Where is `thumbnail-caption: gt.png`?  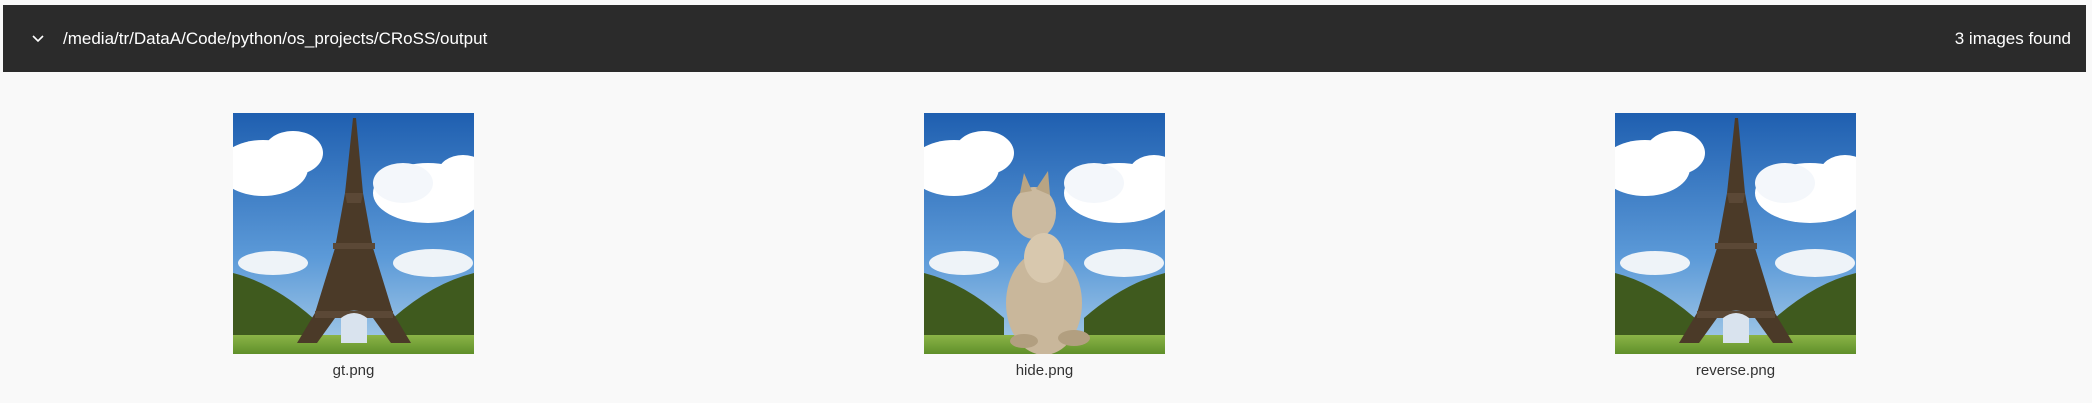 thumbnail-caption: gt.png is located at coordinates (353, 370).